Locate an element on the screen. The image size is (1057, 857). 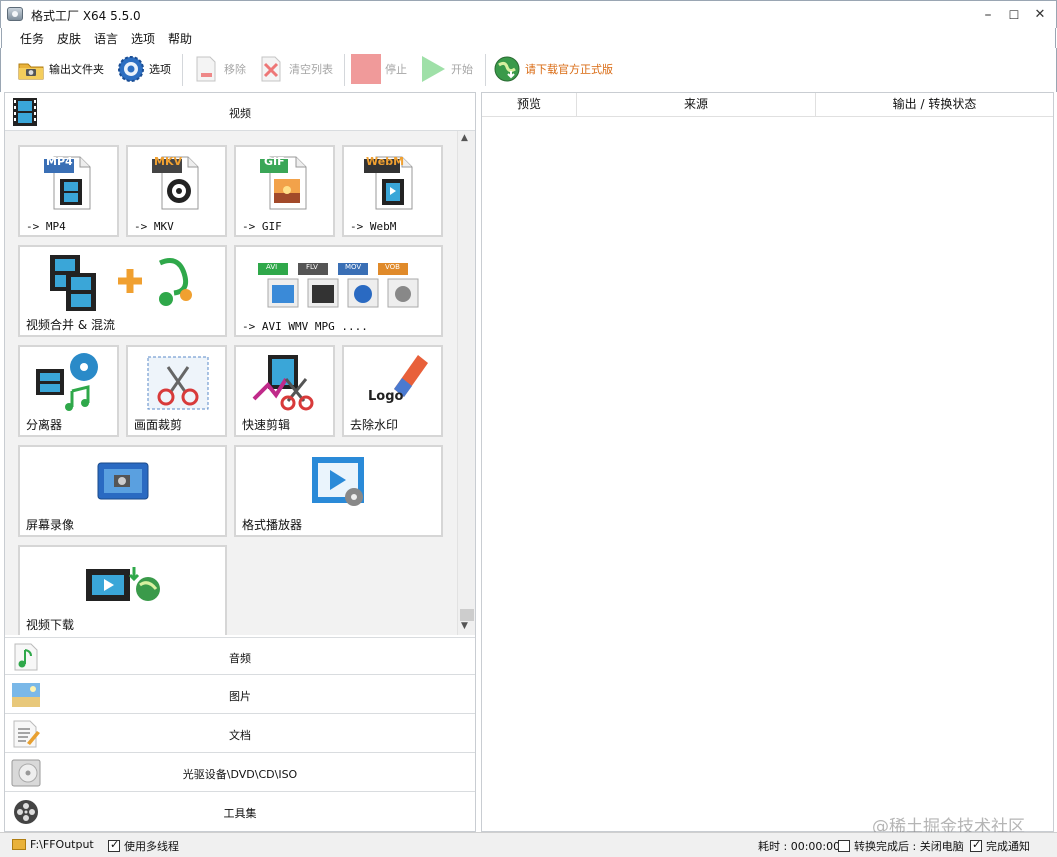
tile-to-mp4-label: -> MP4 is located at coordinates (46, 226).